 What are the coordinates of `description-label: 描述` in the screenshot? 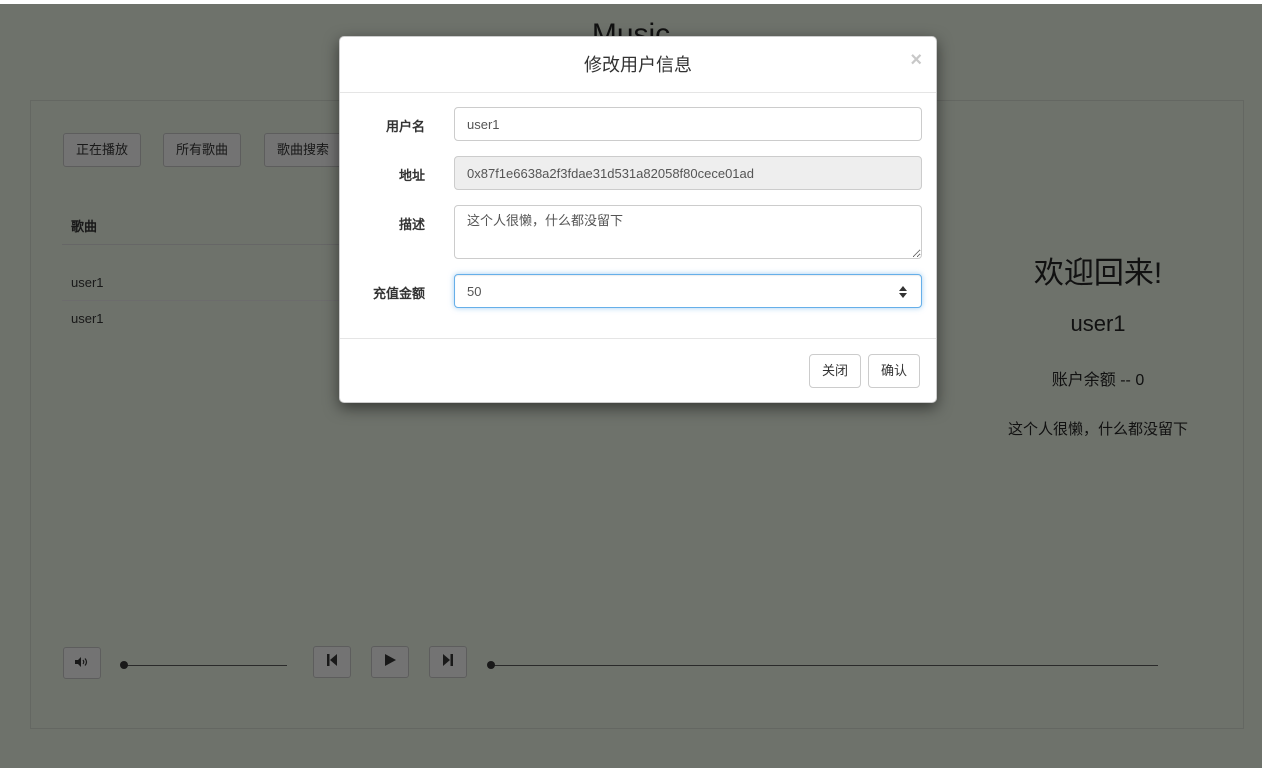 It's located at (411, 224).